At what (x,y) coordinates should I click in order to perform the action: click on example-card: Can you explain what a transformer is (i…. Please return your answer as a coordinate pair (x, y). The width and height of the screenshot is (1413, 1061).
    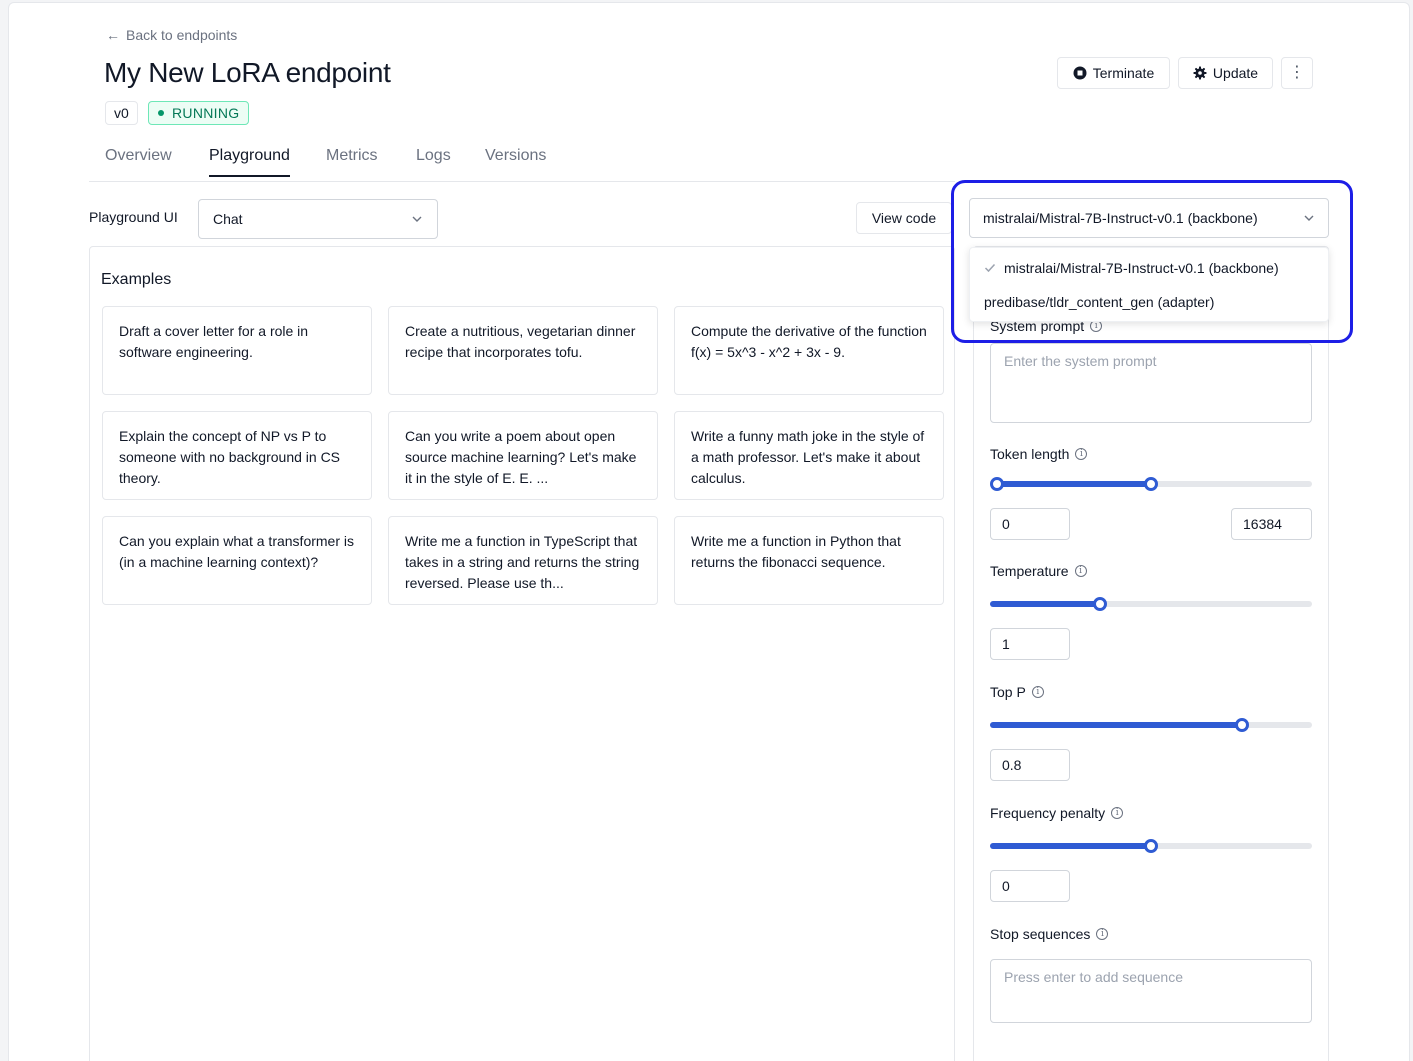
    Looking at the image, I should click on (237, 560).